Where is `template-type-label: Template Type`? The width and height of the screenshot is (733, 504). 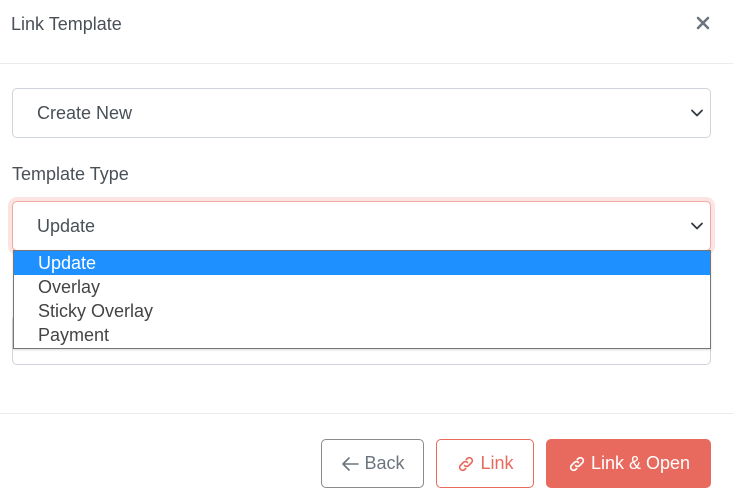
template-type-label: Template Type is located at coordinates (70, 174).